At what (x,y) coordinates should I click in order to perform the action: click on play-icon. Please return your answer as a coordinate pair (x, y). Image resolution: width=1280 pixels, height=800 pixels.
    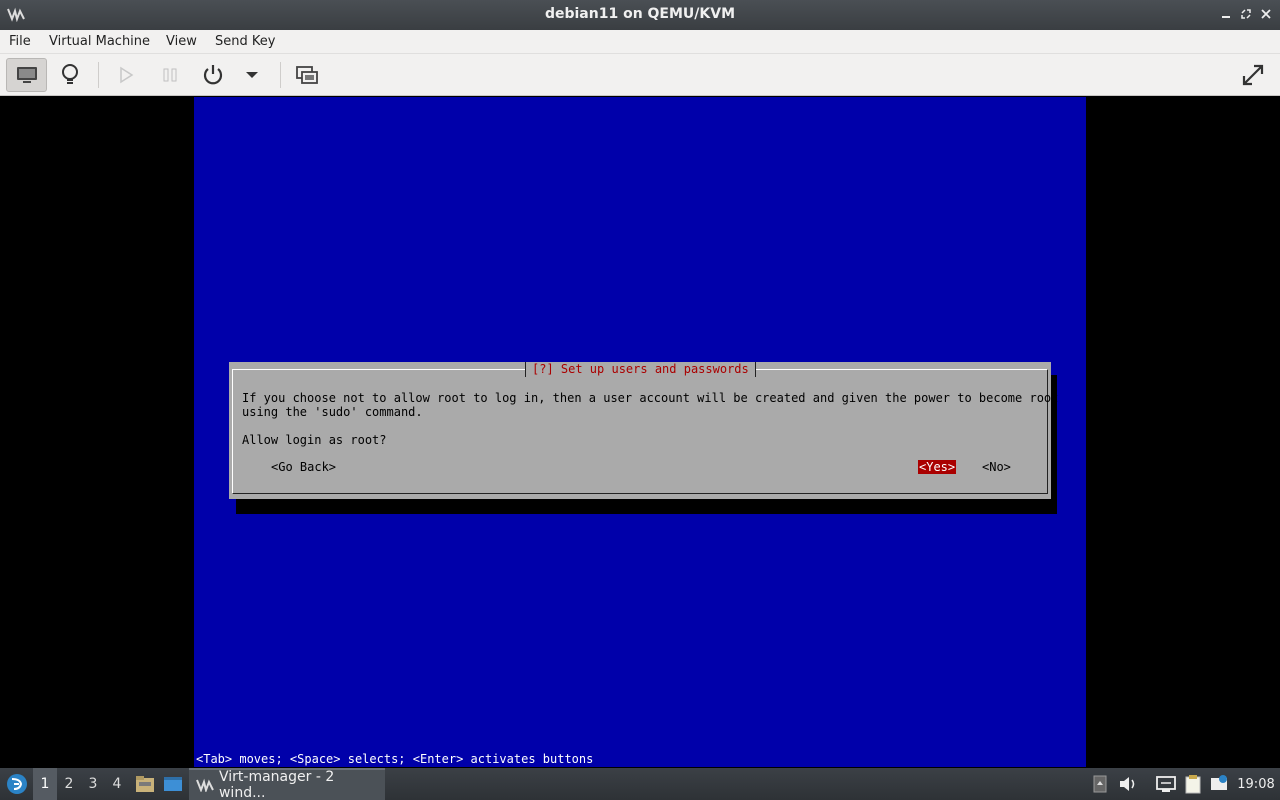
    Looking at the image, I should click on (127, 75).